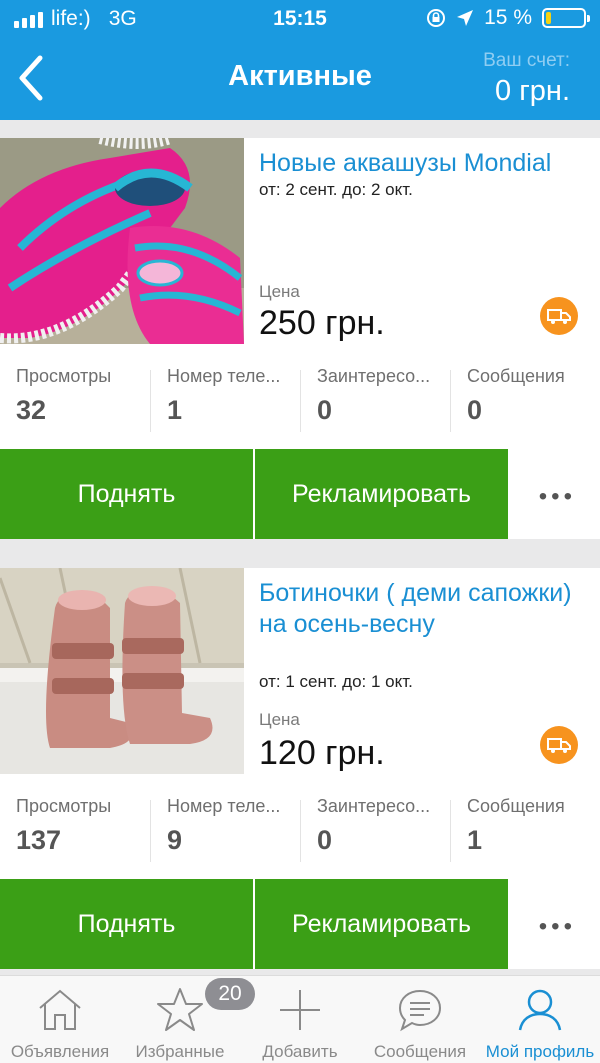 The width and height of the screenshot is (600, 1063). I want to click on plus-icon, so click(300, 1010).